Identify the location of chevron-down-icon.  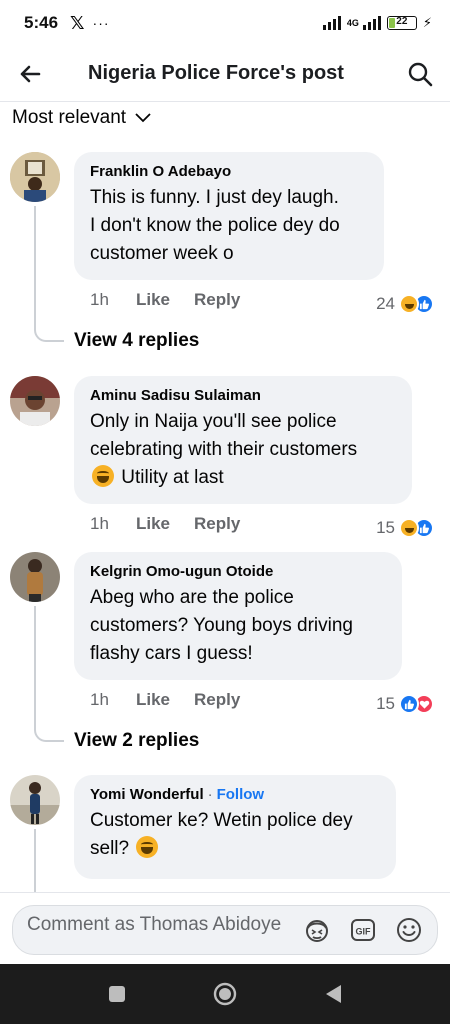
(143, 118).